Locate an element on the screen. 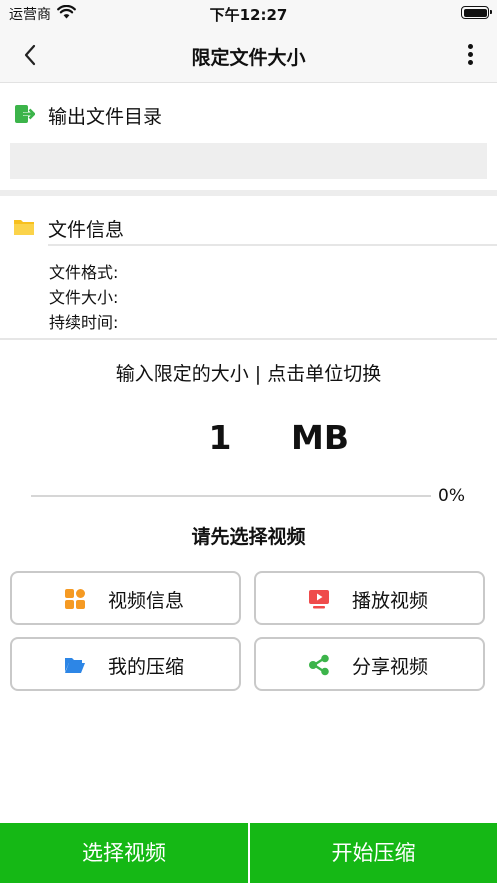  start-compress-button: 开始压缩 is located at coordinates (373, 853).